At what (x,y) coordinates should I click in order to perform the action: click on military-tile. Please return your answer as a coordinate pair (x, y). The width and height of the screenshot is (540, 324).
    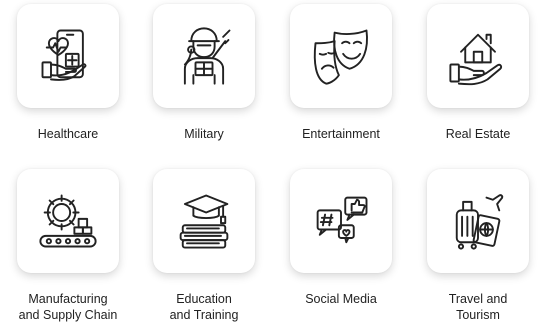
    Looking at the image, I should click on (204, 56).